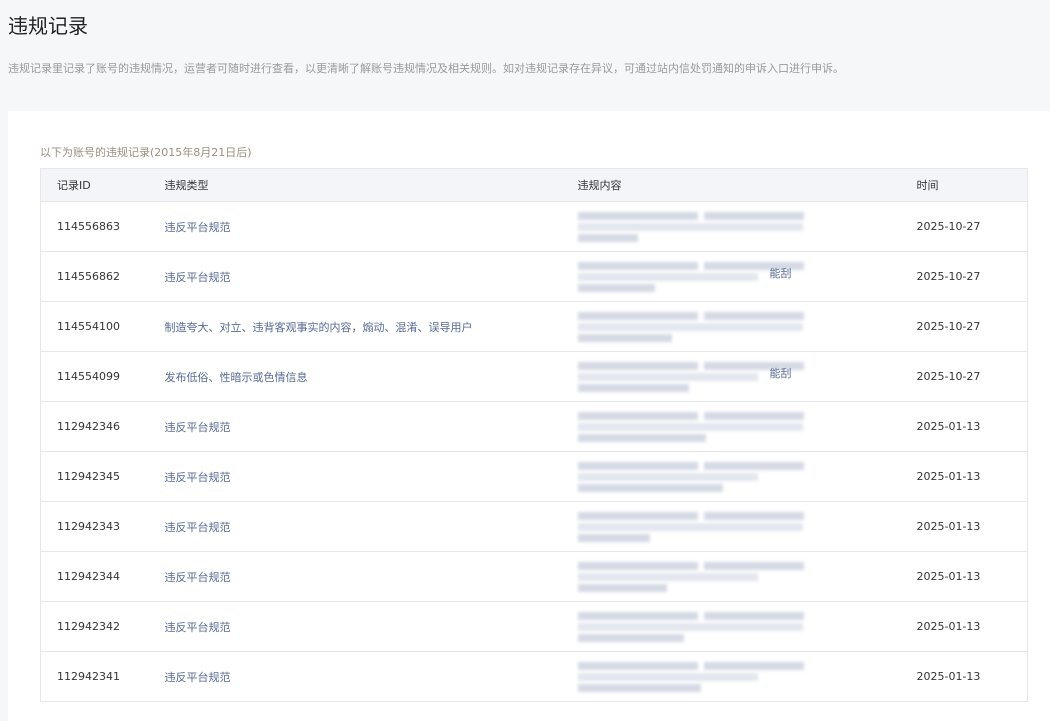 This screenshot has width=1050, height=721. I want to click on record-id: 112942344, so click(102, 576).